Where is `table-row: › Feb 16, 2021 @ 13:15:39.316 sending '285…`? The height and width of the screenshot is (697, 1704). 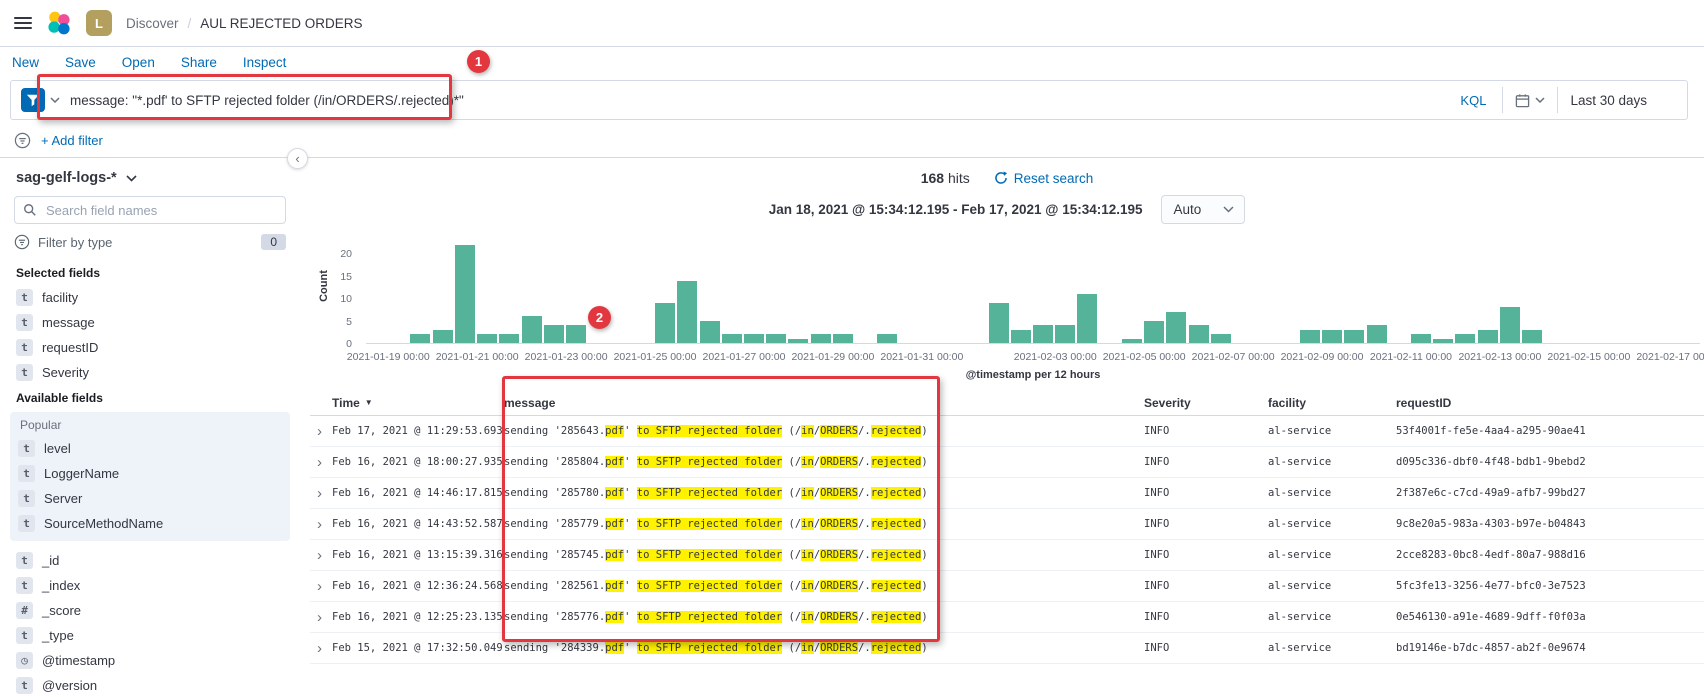
table-row: › Feb 16, 2021 @ 13:15:39.316 sending '285… is located at coordinates (1007, 555).